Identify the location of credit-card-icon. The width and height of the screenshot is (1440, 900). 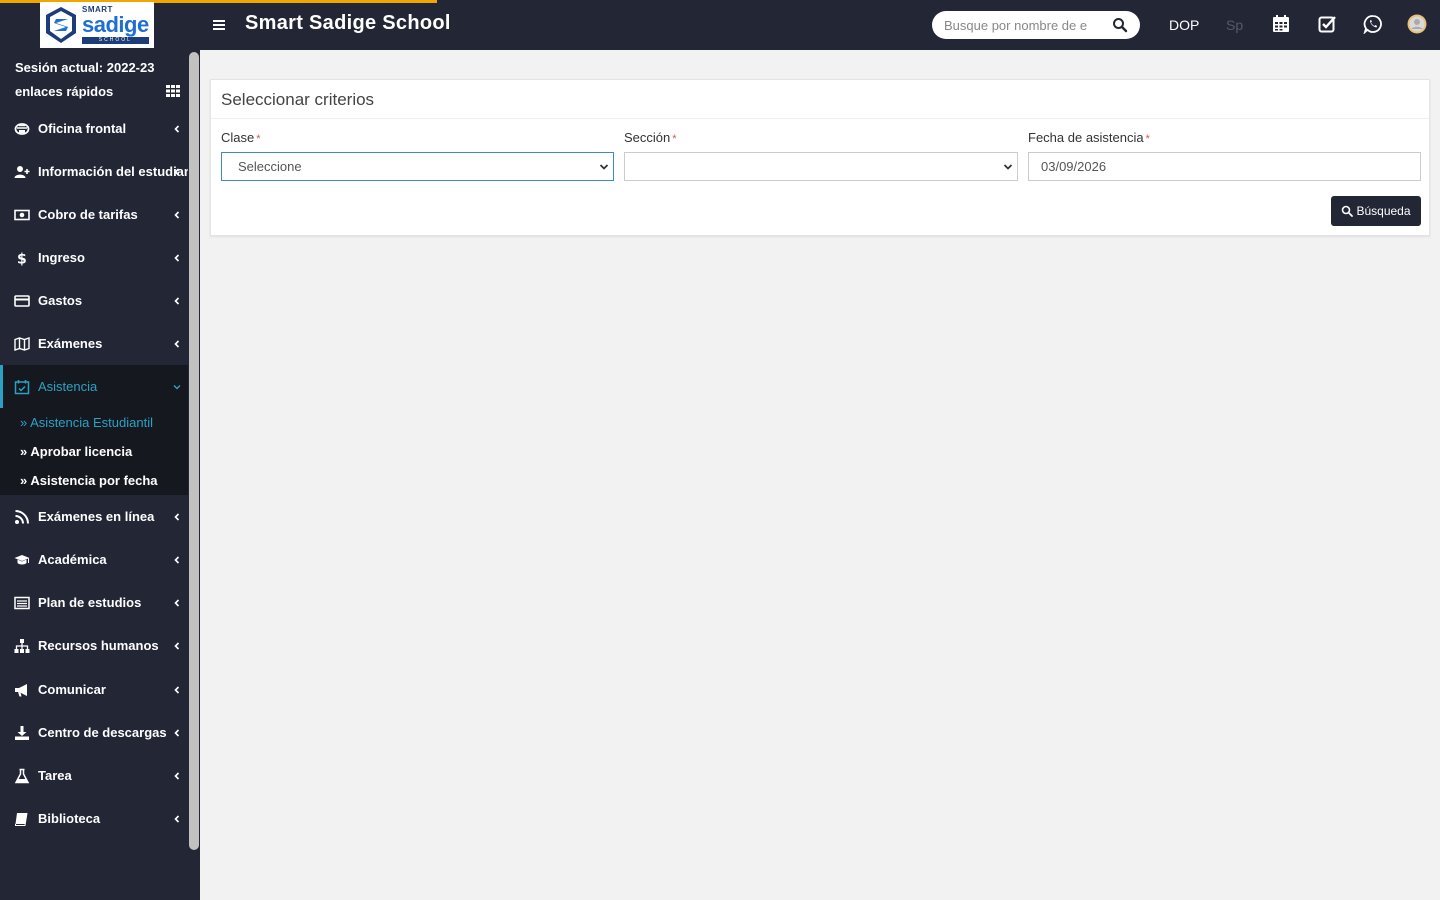
(22, 300).